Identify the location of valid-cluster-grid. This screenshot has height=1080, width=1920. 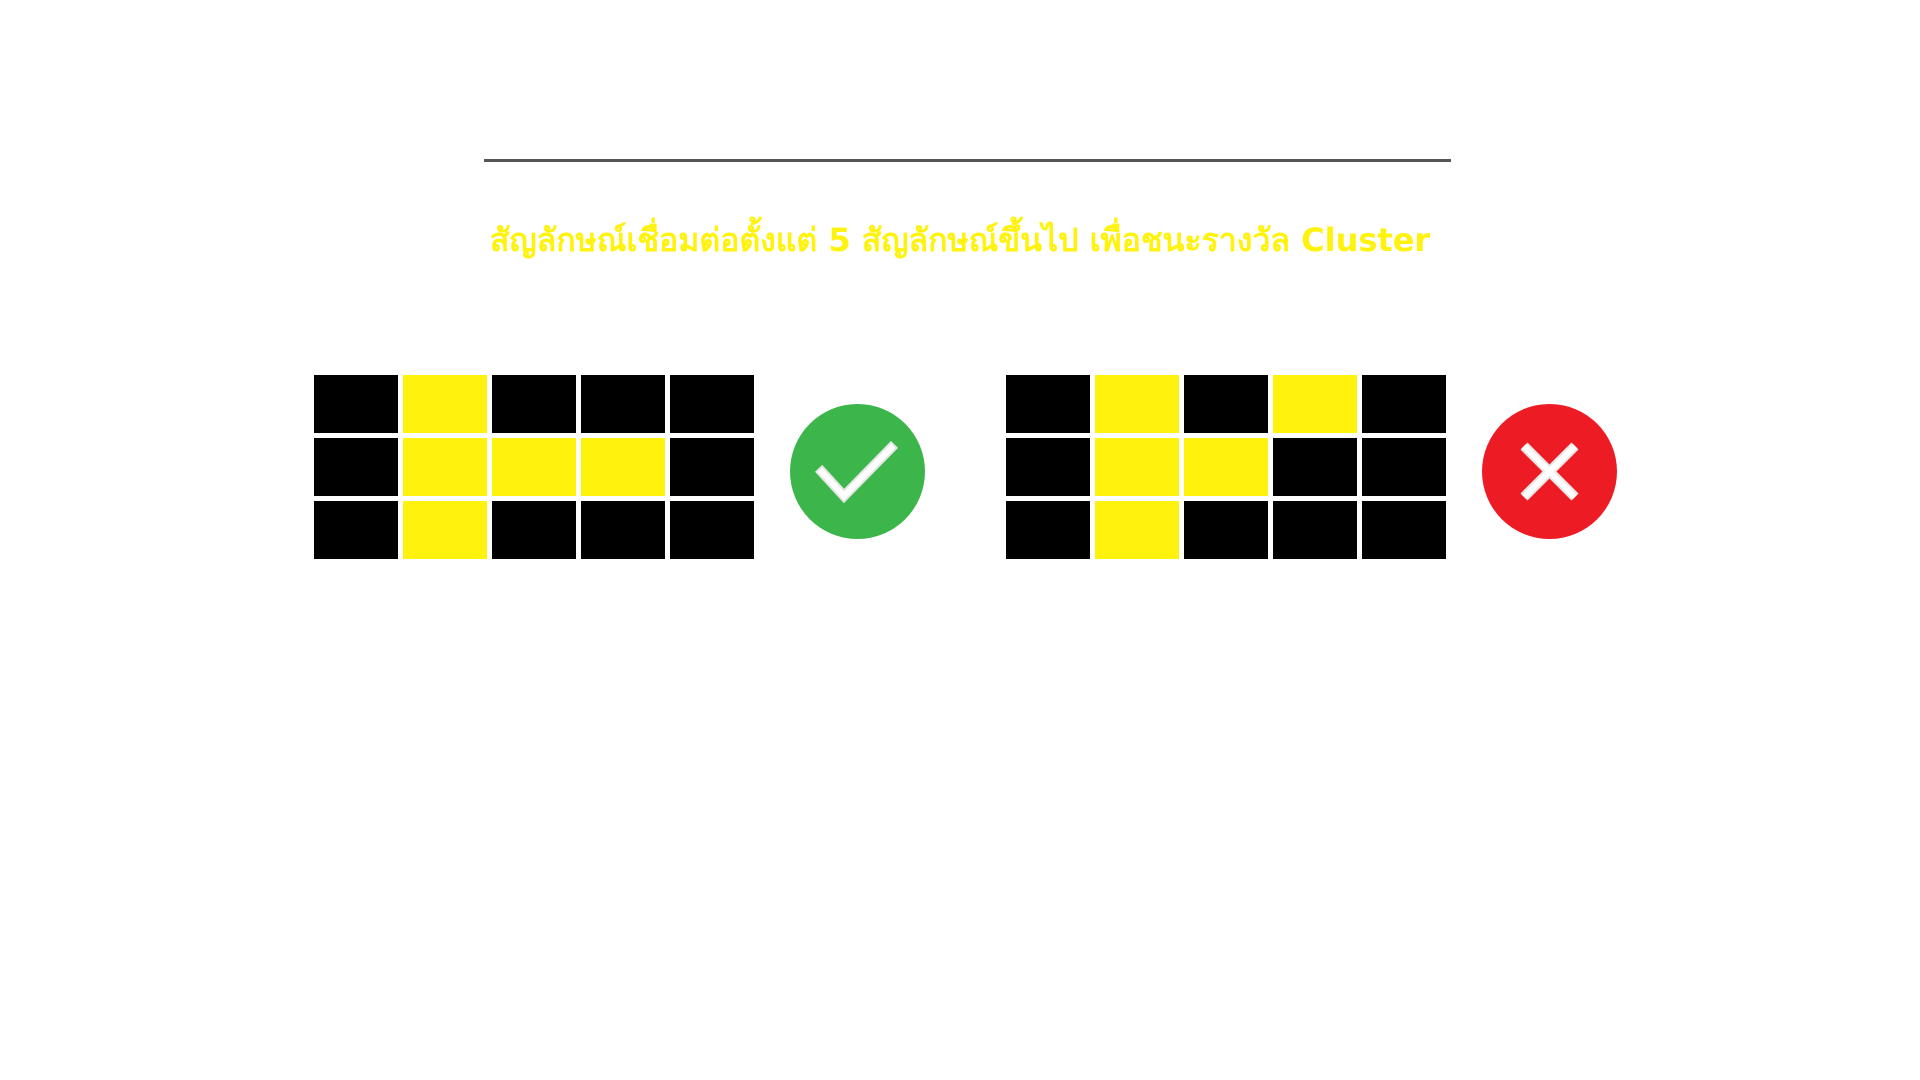
(534, 467).